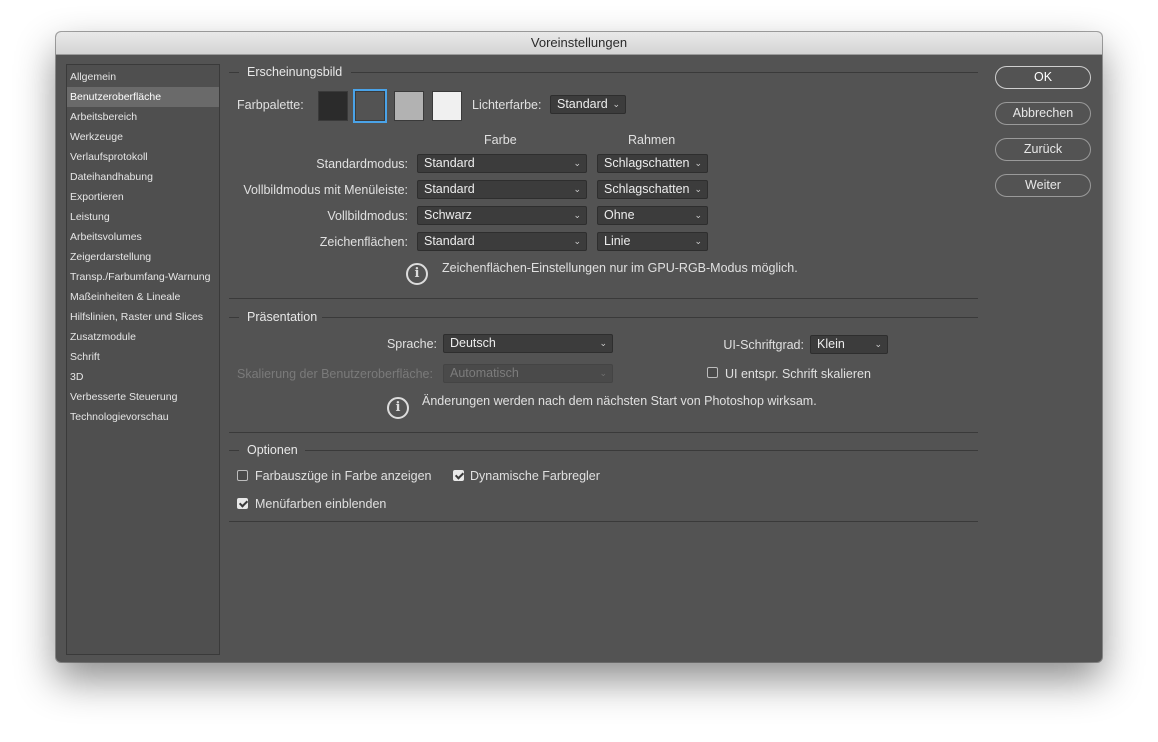 The width and height of the screenshot is (1158, 742). I want to click on menu-colors-label: Menüfarben einblenden, so click(321, 504).